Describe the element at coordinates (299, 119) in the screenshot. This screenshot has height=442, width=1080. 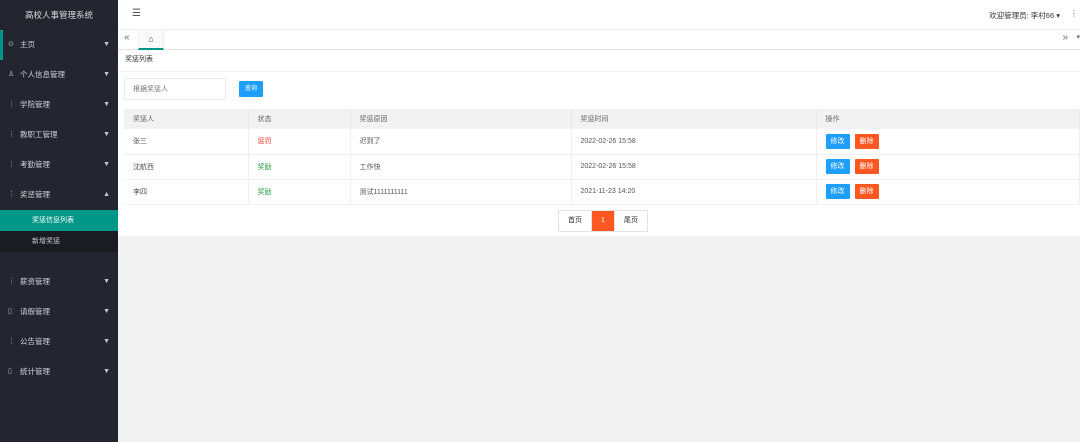
I see `column-header-status: 状态` at that location.